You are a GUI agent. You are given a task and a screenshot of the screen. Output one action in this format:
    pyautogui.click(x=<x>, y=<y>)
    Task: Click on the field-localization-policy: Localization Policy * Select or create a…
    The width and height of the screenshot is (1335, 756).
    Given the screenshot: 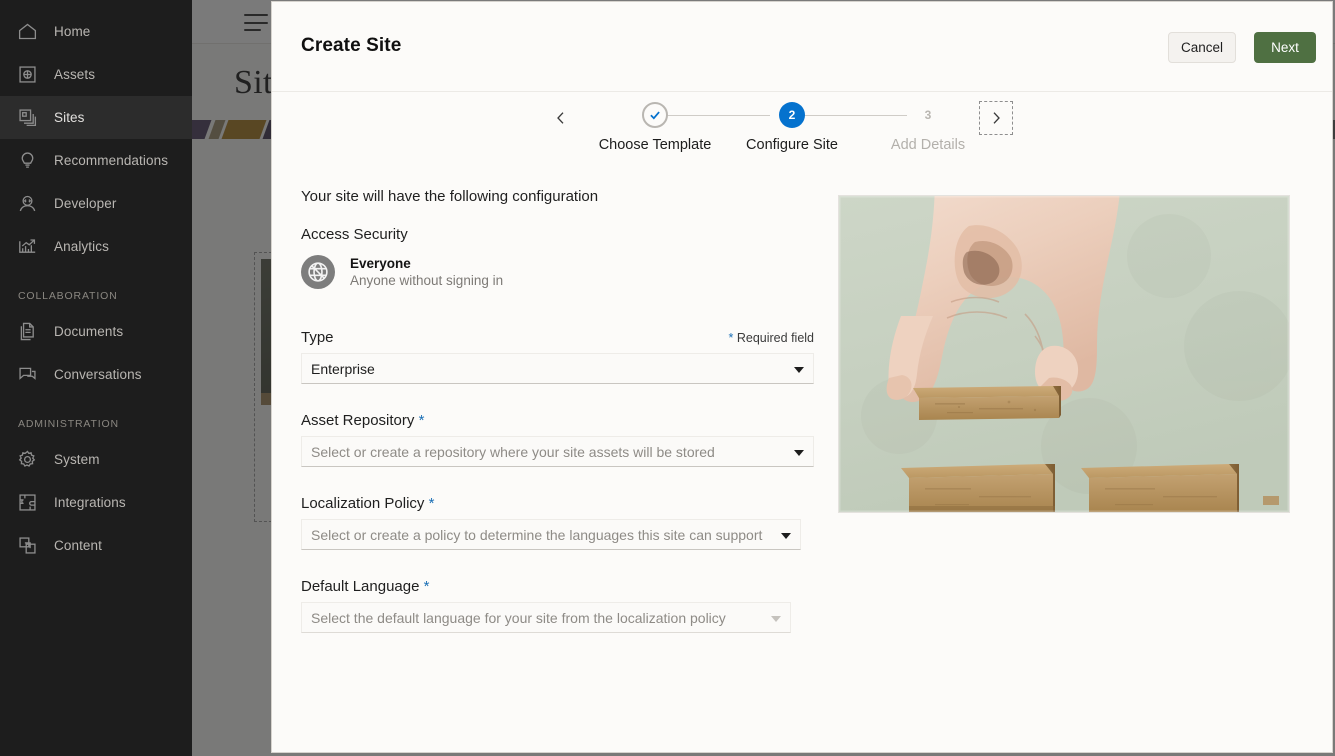 What is the action you would take?
    pyautogui.click(x=557, y=522)
    